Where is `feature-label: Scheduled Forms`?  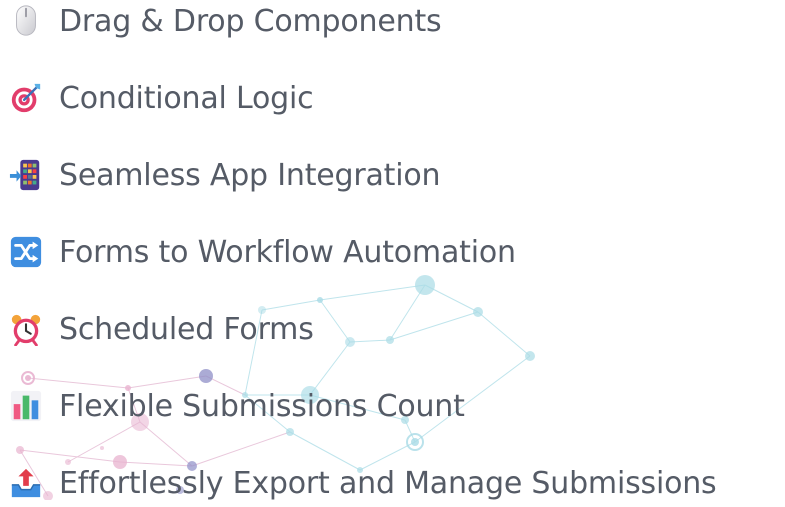 feature-label: Scheduled Forms is located at coordinates (186, 329).